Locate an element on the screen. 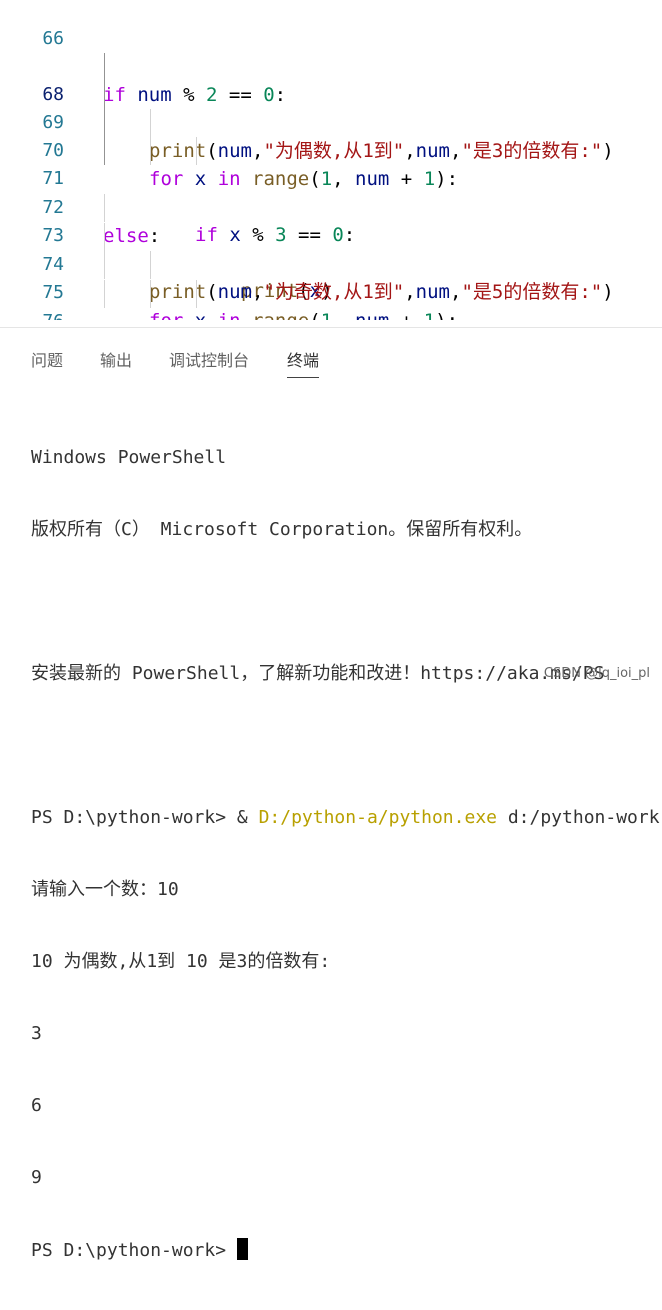 The image size is (662, 1310). prompt-text: PS D:\python-work> & is located at coordinates (145, 817).